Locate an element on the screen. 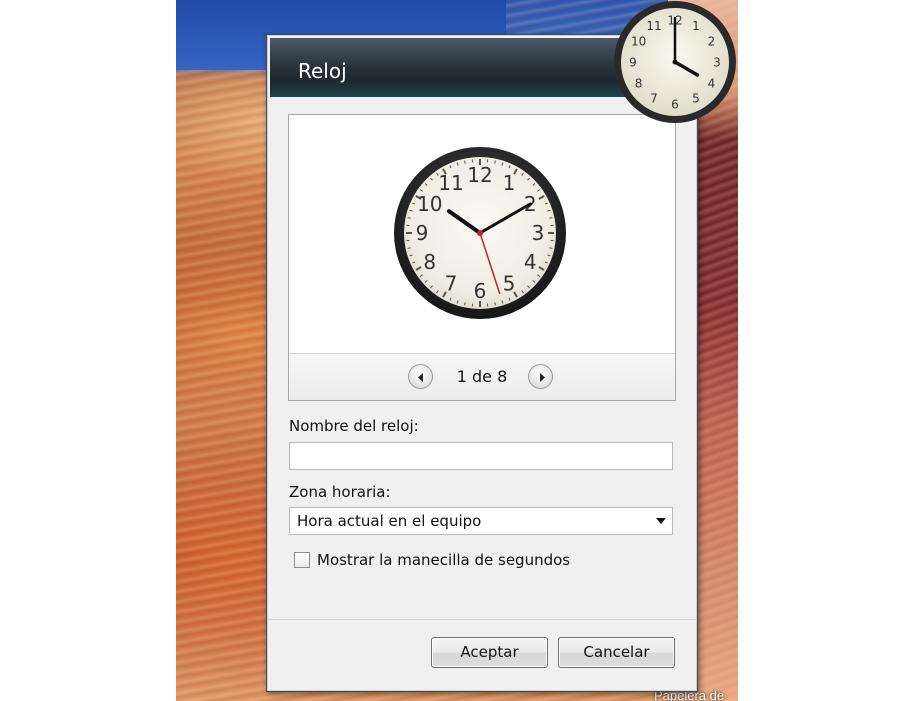 The image size is (900, 701). time-zone-select: Hora actual en el equipo is located at coordinates (481, 521).